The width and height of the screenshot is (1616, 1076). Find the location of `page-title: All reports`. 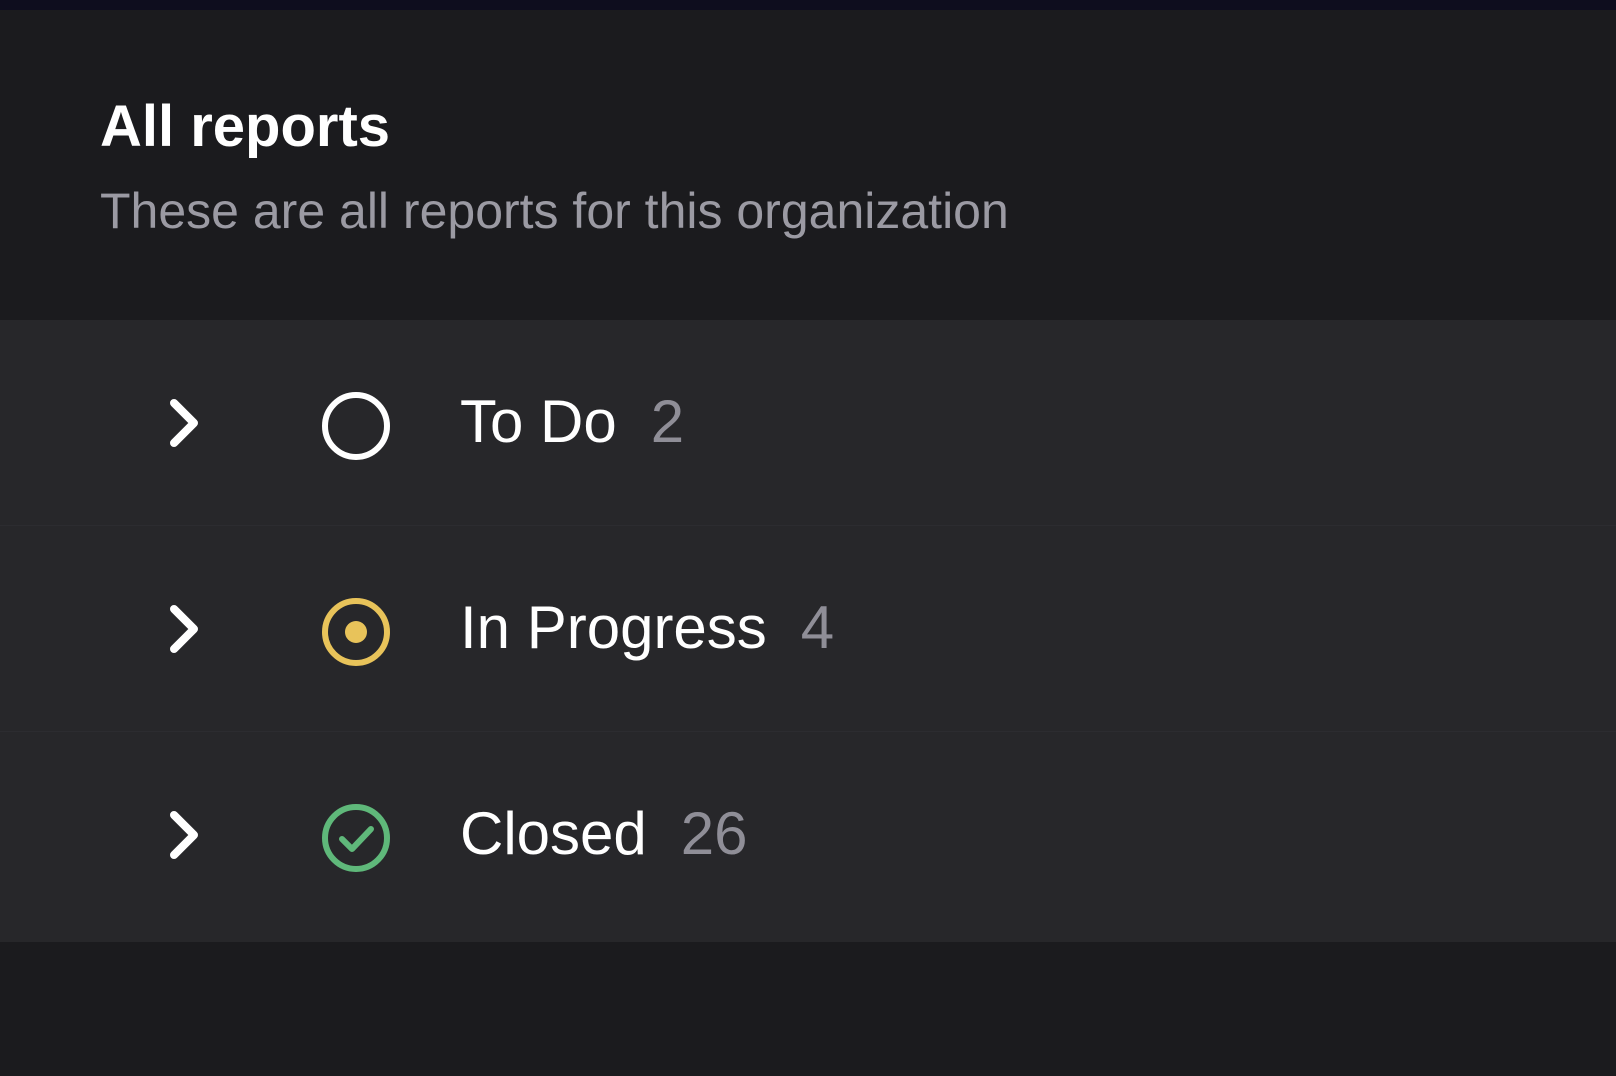

page-title: All reports is located at coordinates (245, 126).